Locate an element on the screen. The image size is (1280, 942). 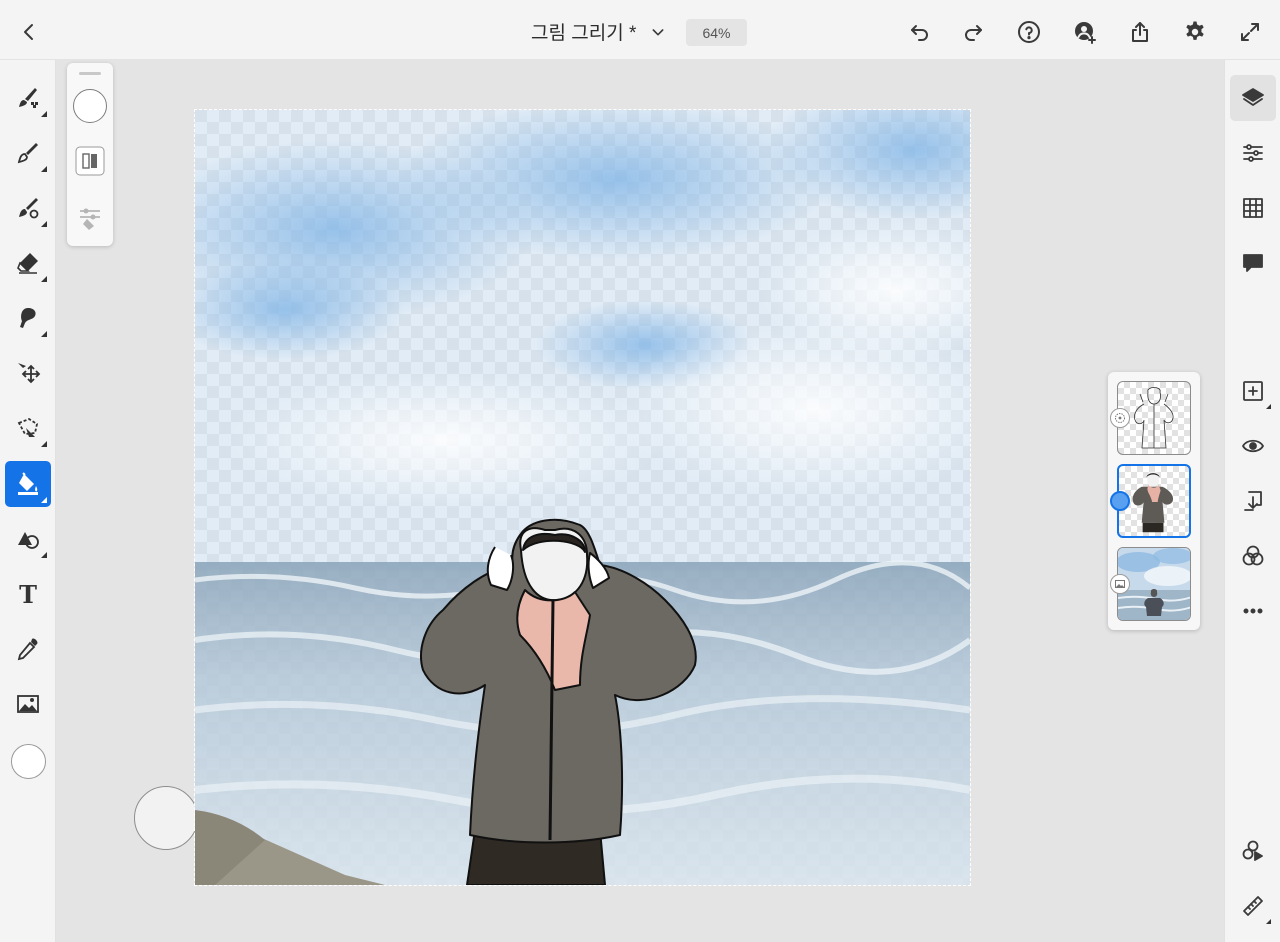
sample-layers-icon is located at coordinates (90, 161).